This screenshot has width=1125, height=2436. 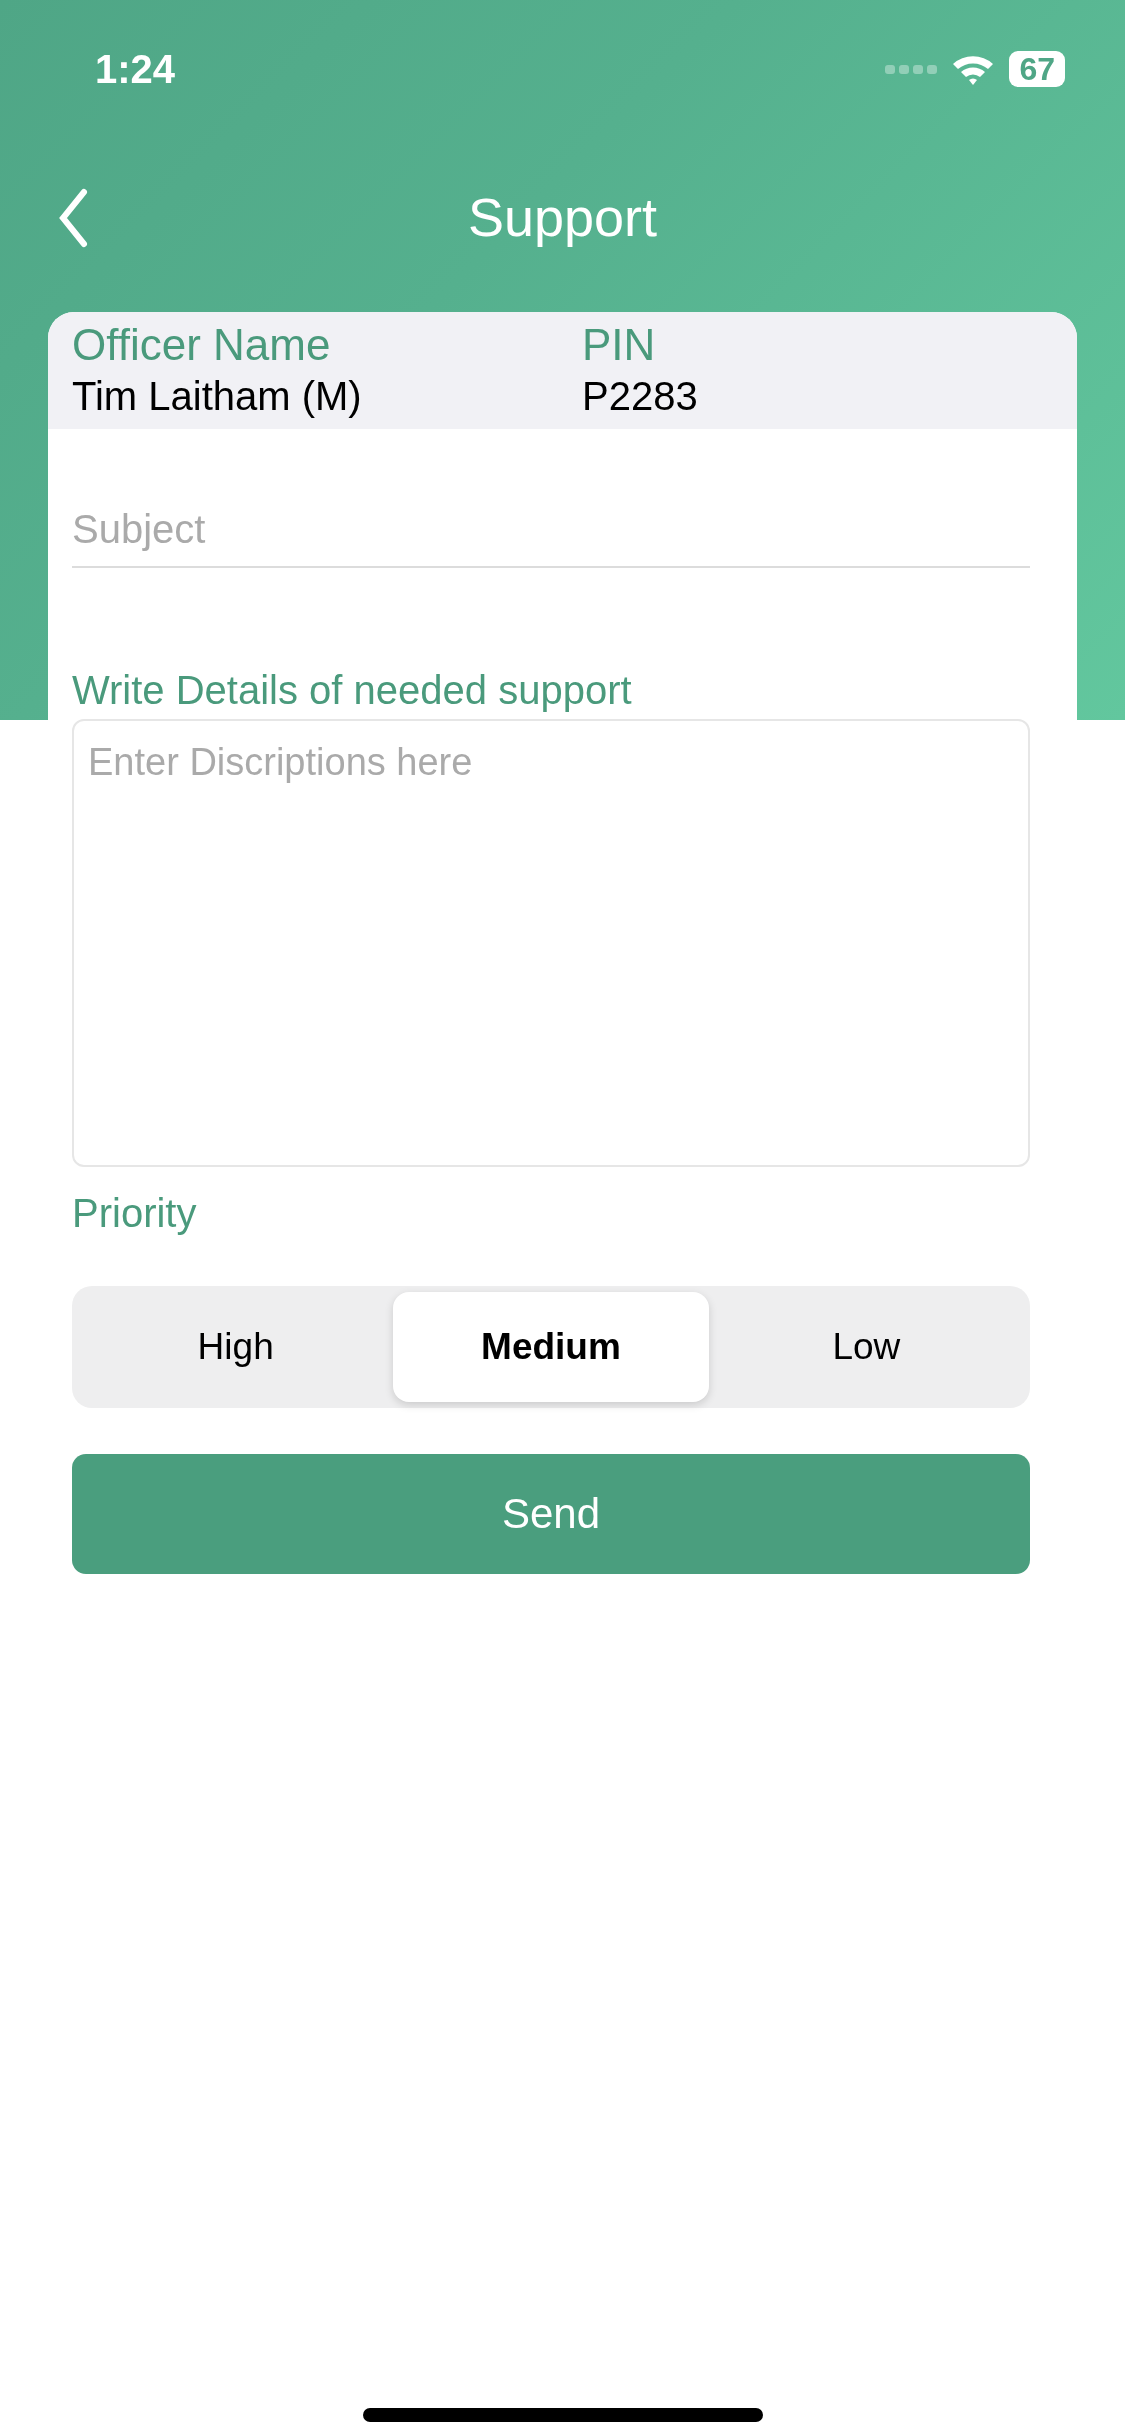 What do you see at coordinates (619, 345) in the screenshot?
I see `pin-label: PIN` at bounding box center [619, 345].